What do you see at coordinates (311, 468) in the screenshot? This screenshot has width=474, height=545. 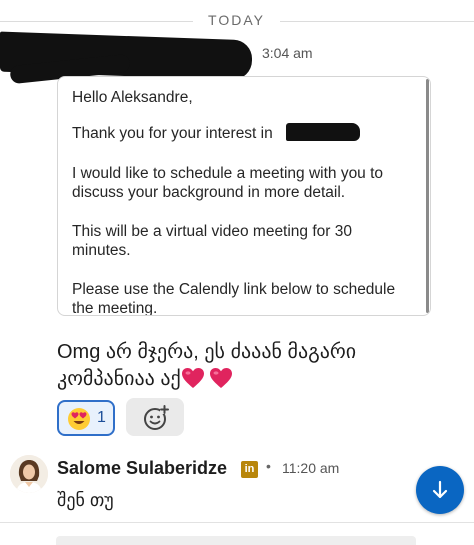 I see `message-2-time: 11:20 am` at bounding box center [311, 468].